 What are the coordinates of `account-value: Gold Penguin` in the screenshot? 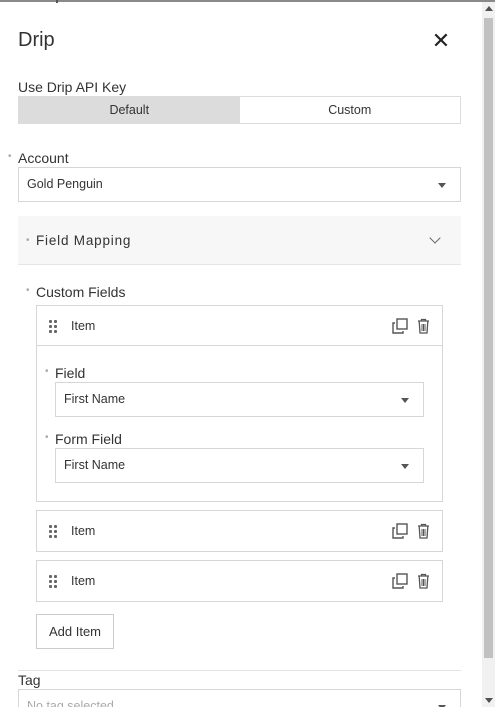 It's located at (65, 184).